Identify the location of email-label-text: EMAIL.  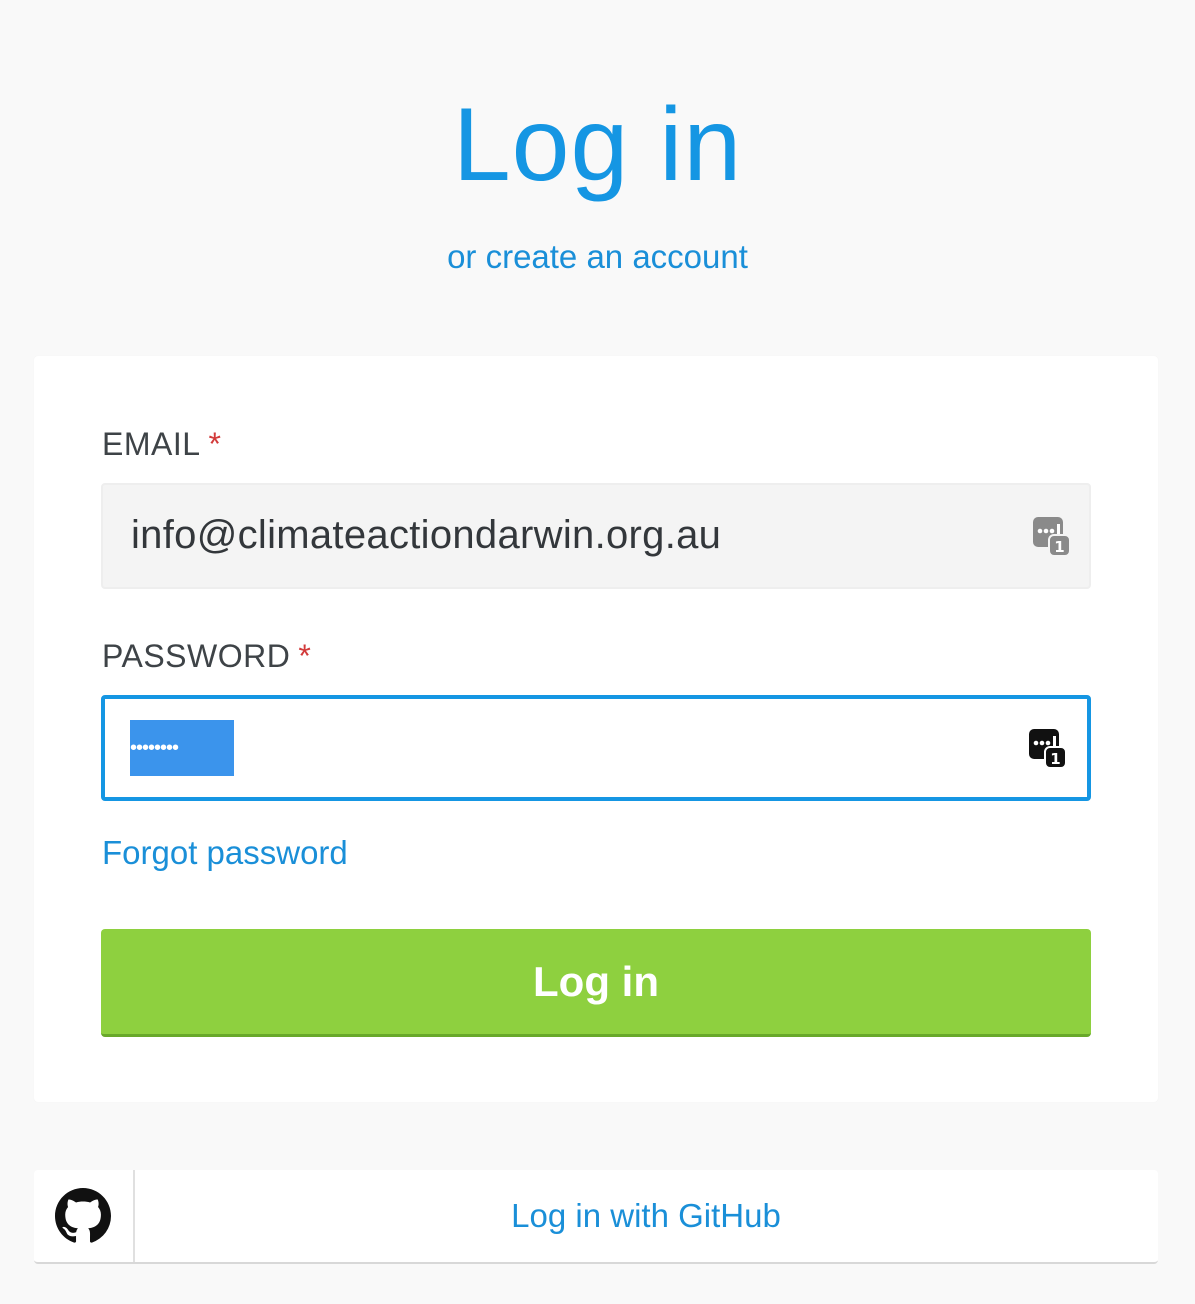
(151, 444).